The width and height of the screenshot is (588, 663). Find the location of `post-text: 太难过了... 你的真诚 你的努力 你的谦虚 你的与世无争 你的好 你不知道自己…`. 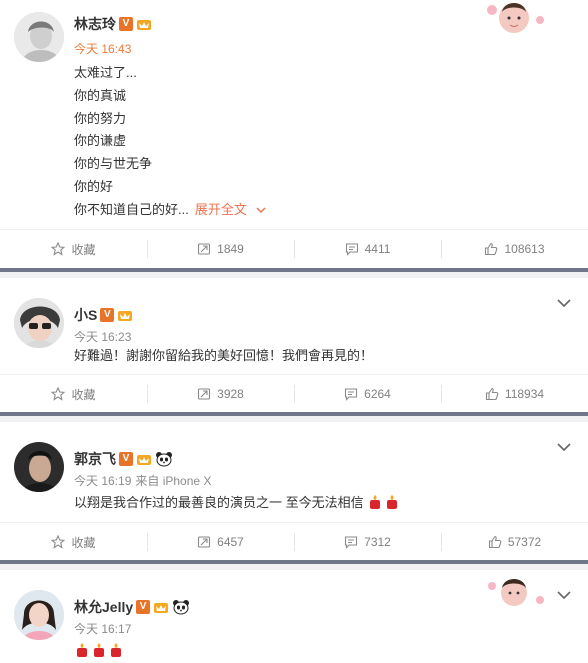

post-text: 太难过了... 你的真诚 你的努力 你的谦虚 你的与世无争 你的好 你不知道自己… is located at coordinates (170, 142).